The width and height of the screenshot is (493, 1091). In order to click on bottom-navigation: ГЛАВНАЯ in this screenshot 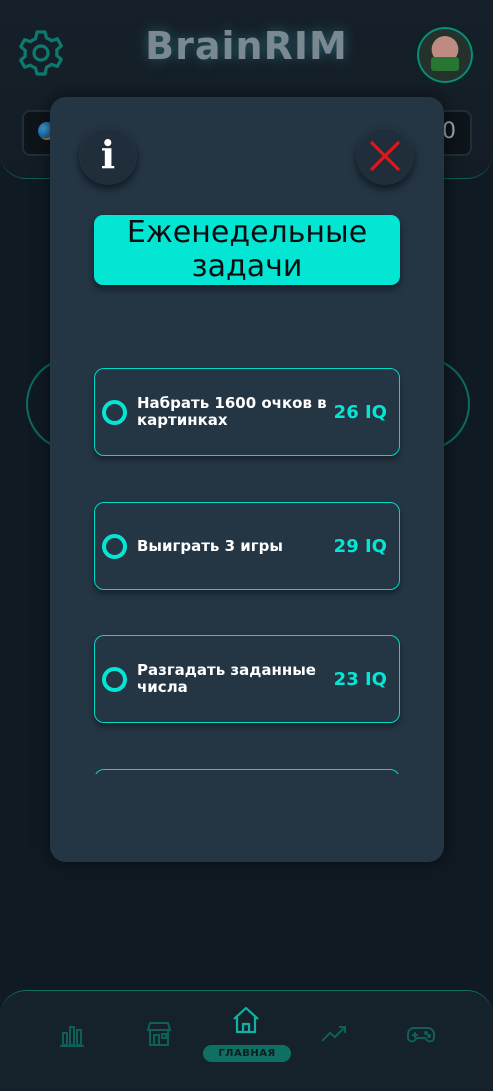, I will do `click(246, 1040)`.